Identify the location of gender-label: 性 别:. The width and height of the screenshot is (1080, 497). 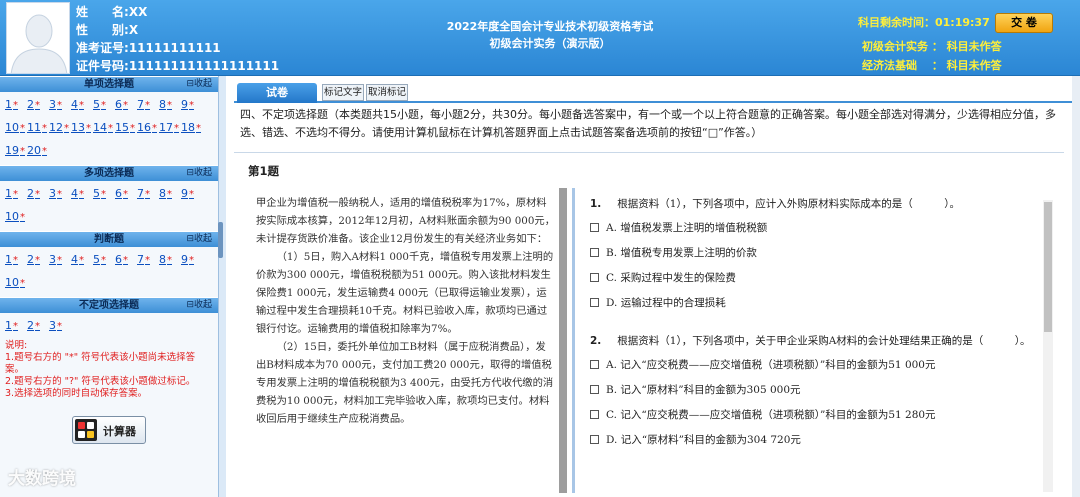
(102, 30).